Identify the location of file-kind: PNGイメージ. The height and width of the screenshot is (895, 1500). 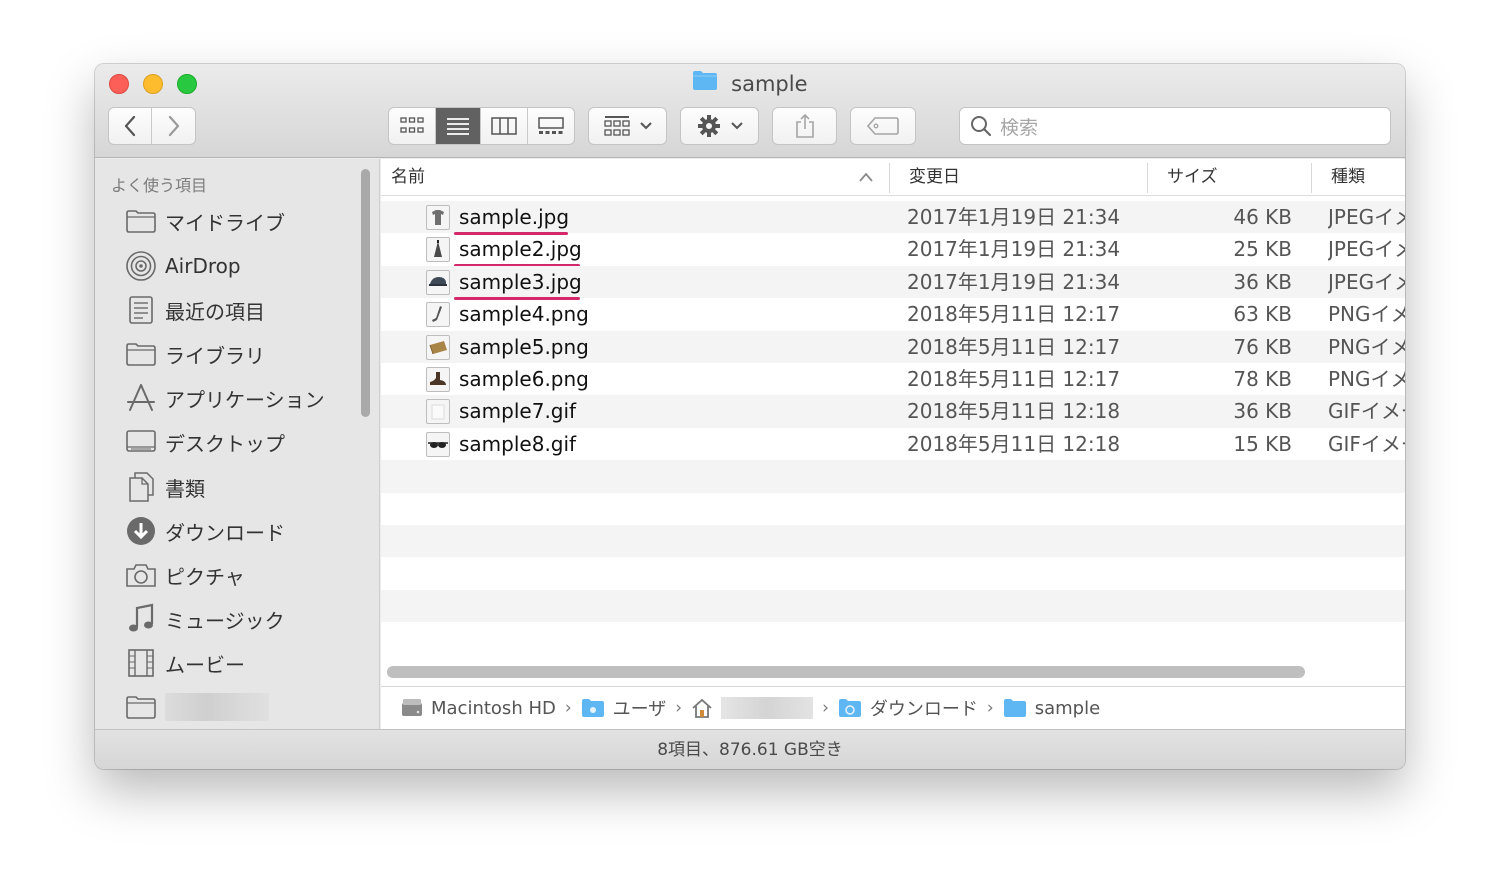
(1366, 346).